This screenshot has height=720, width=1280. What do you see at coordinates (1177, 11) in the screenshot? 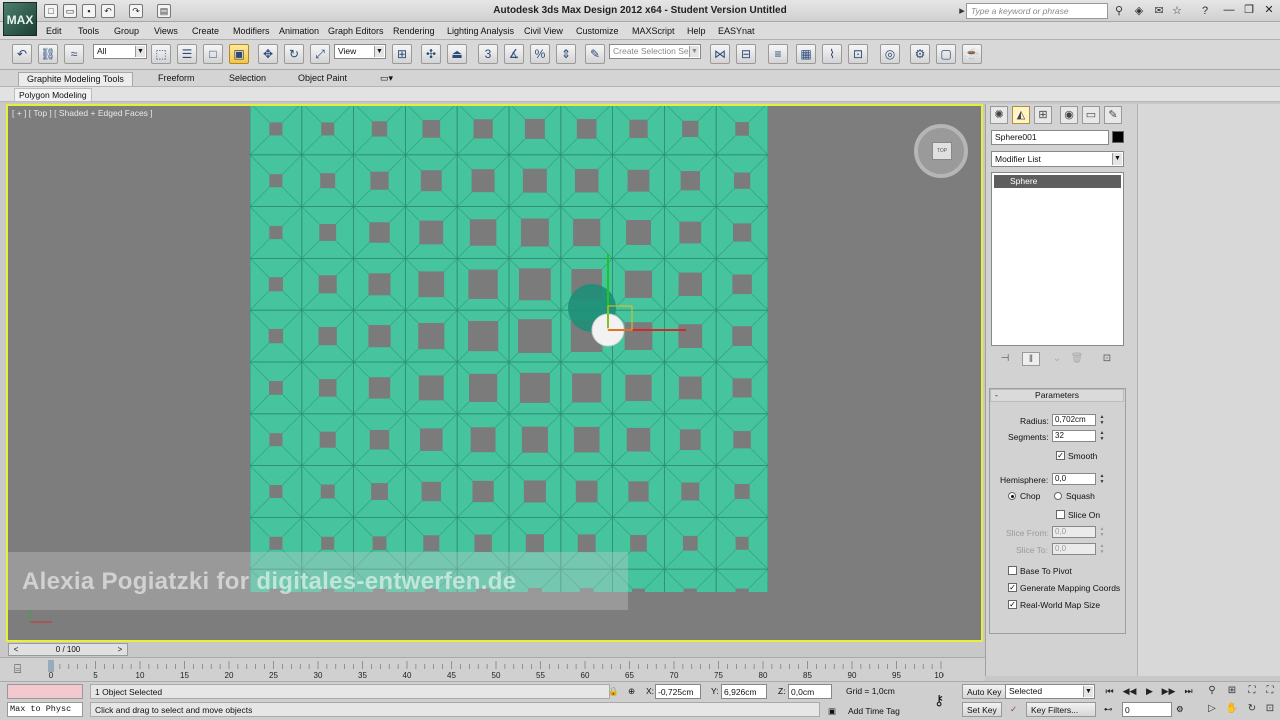
I see `favorites-star-icon: ☆` at bounding box center [1177, 11].